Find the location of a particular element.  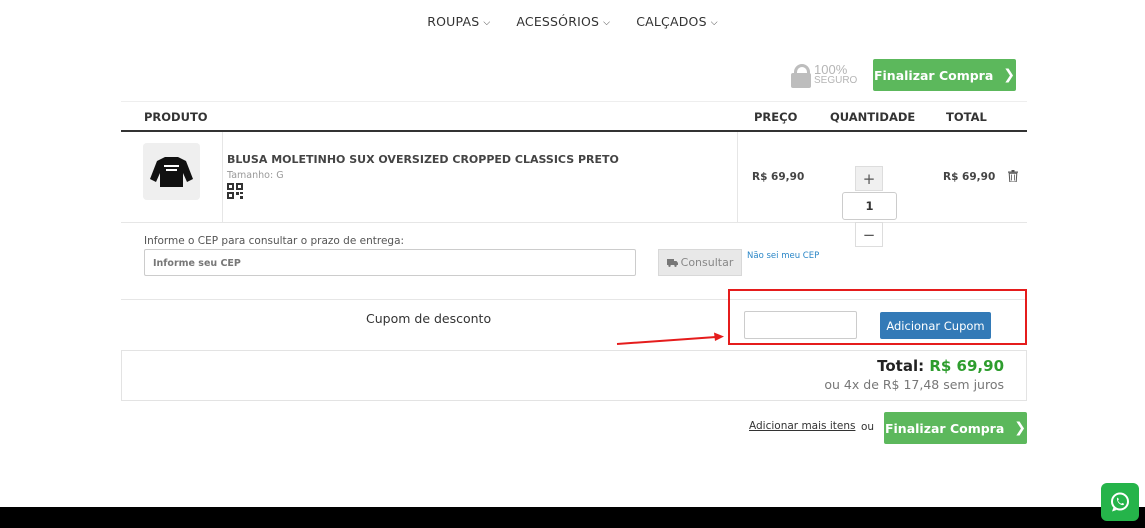

product-total: R$ 69,90 is located at coordinates (969, 177).